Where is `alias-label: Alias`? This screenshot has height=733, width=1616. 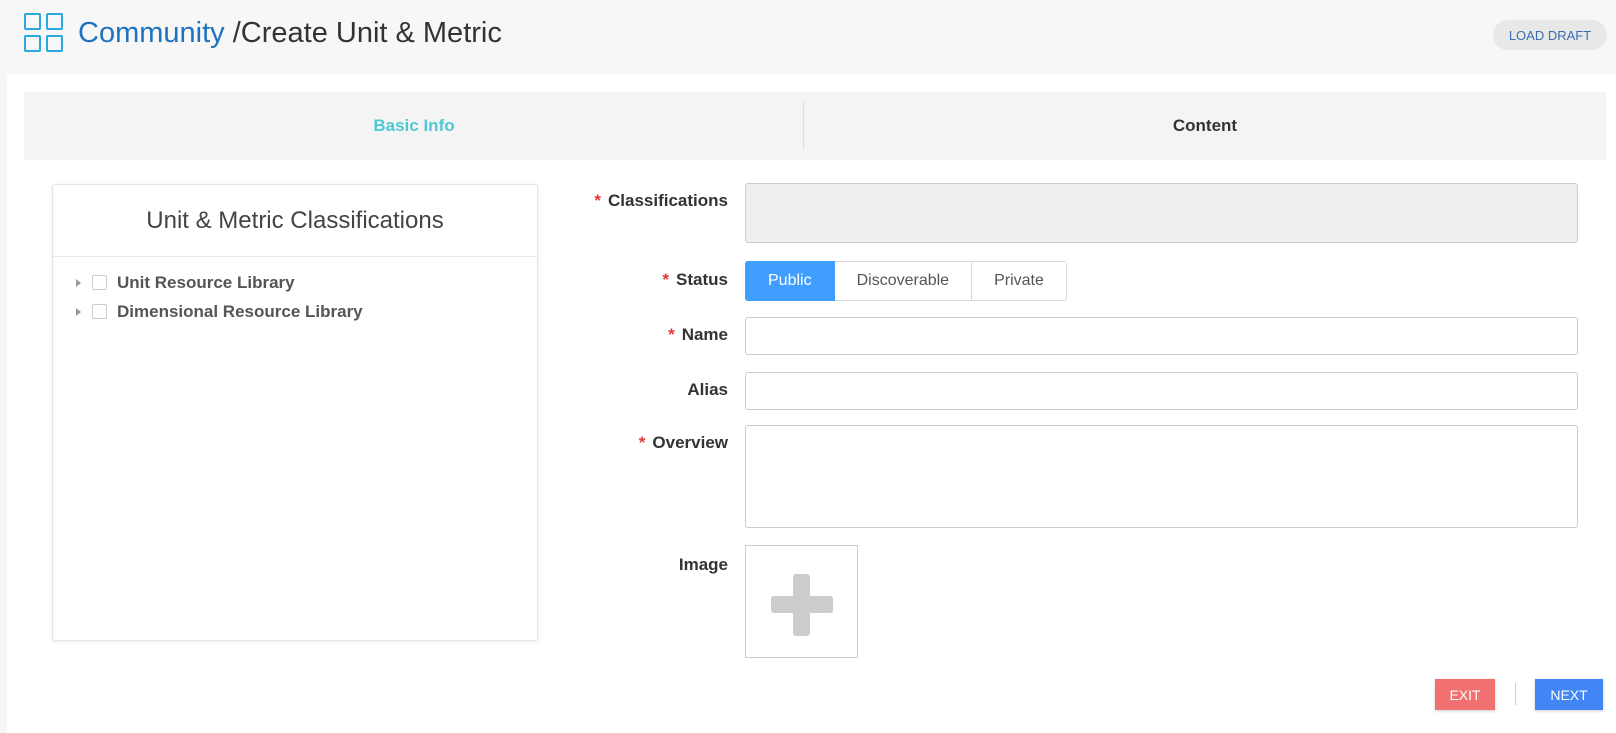 alias-label: Alias is located at coordinates (707, 389).